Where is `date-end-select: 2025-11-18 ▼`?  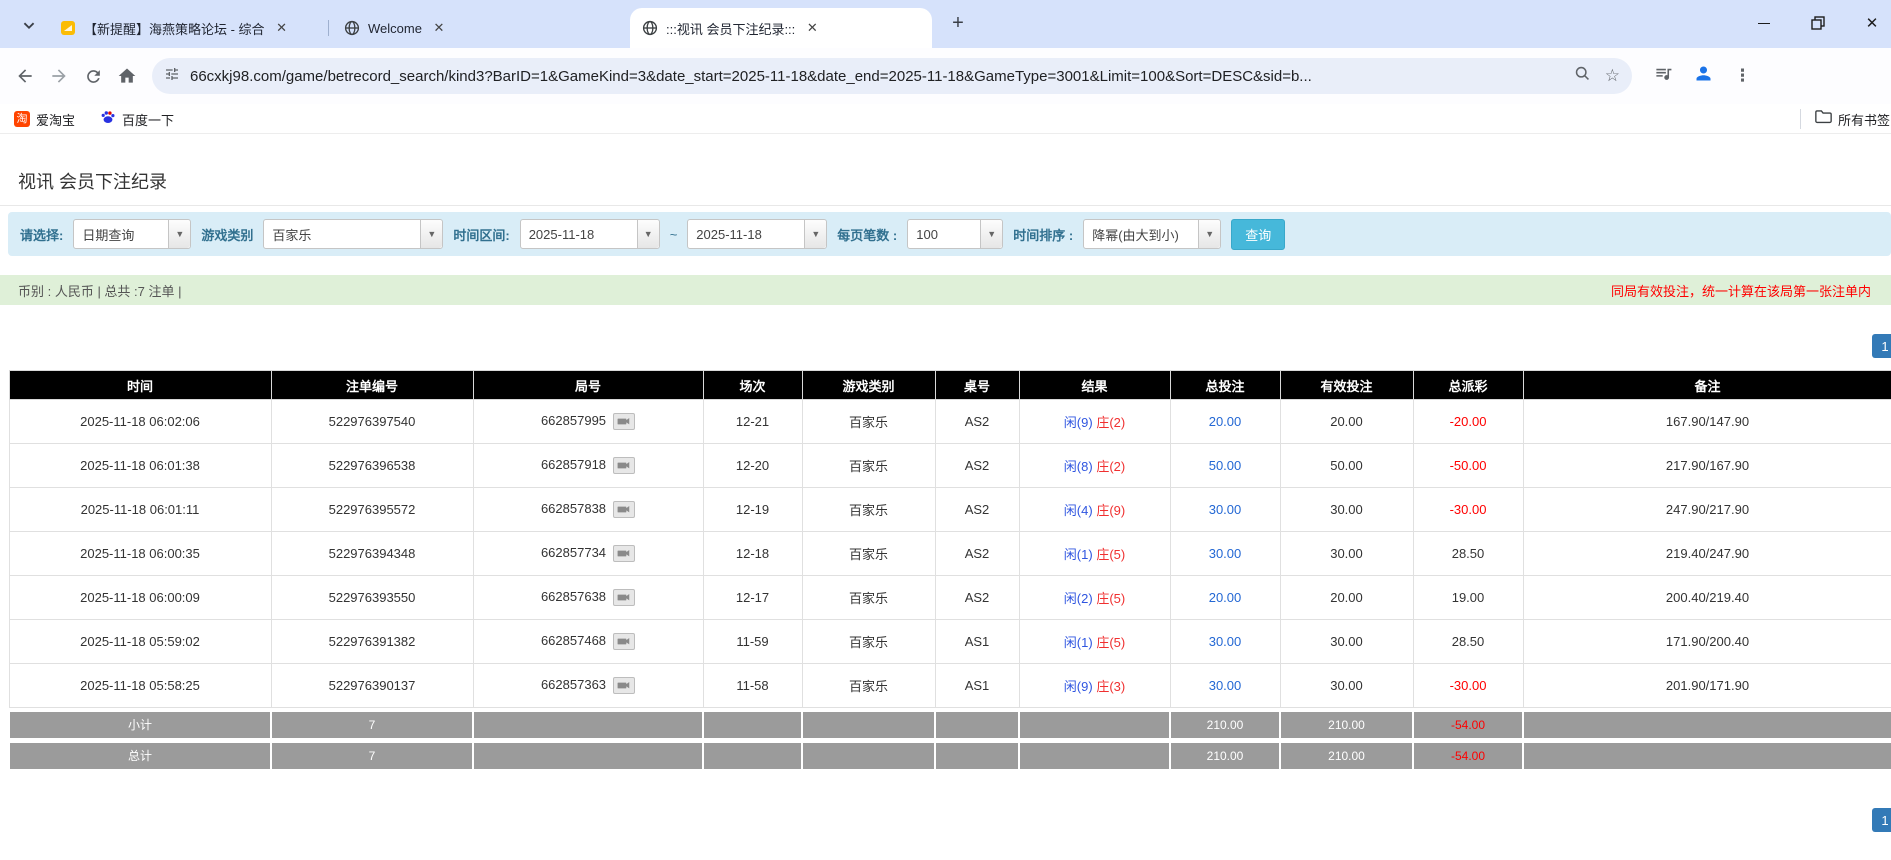
date-end-select: 2025-11-18 ▼ is located at coordinates (757, 234).